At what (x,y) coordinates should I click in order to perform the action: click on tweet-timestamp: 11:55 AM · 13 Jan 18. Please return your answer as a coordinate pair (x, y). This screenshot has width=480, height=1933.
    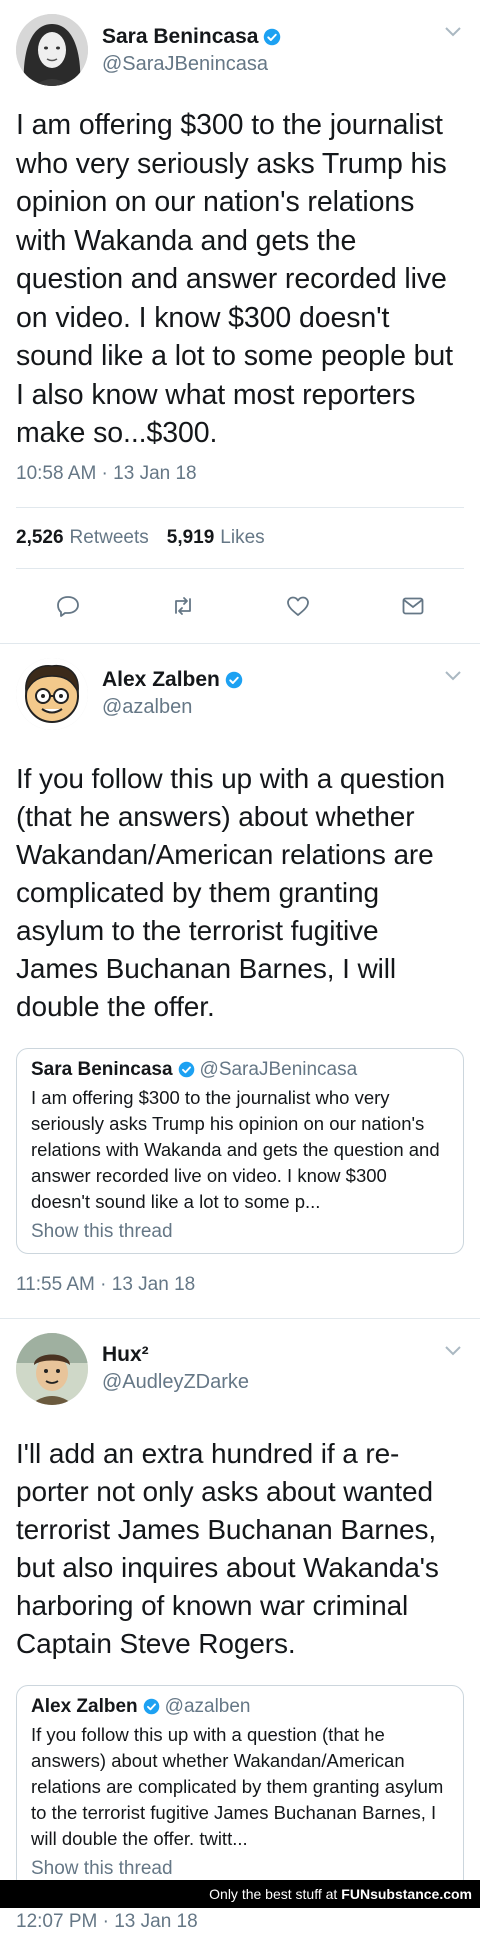
    Looking at the image, I should click on (240, 1285).